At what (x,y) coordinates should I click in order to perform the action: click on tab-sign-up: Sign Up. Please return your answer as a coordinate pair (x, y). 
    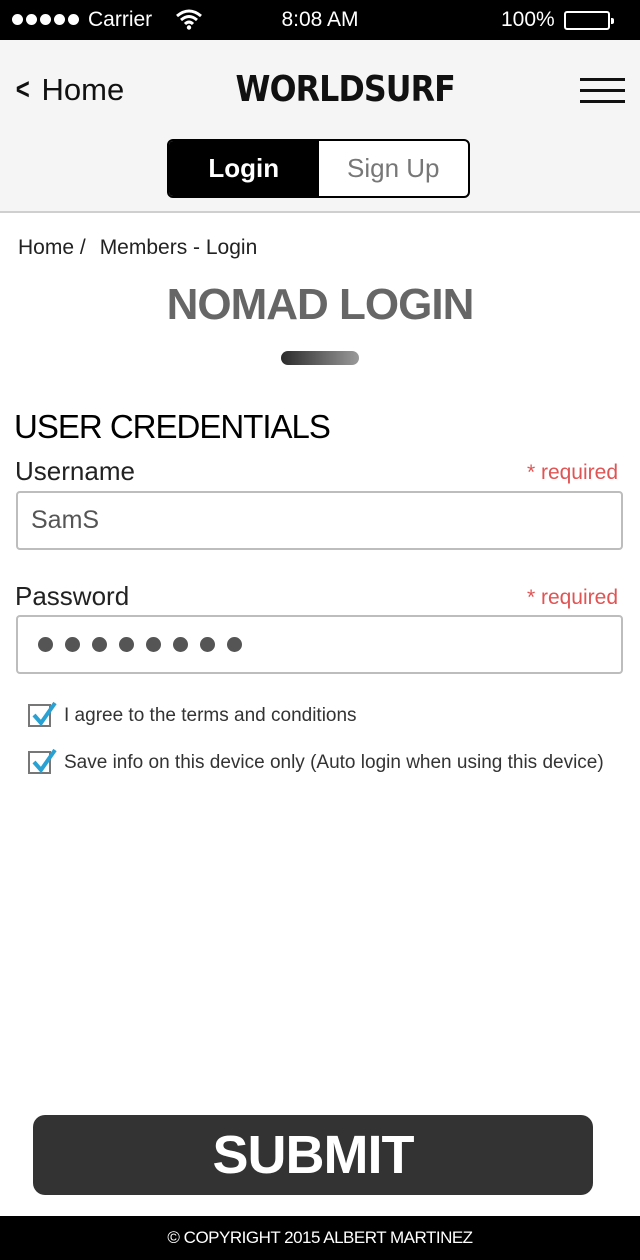
    Looking at the image, I should click on (394, 168).